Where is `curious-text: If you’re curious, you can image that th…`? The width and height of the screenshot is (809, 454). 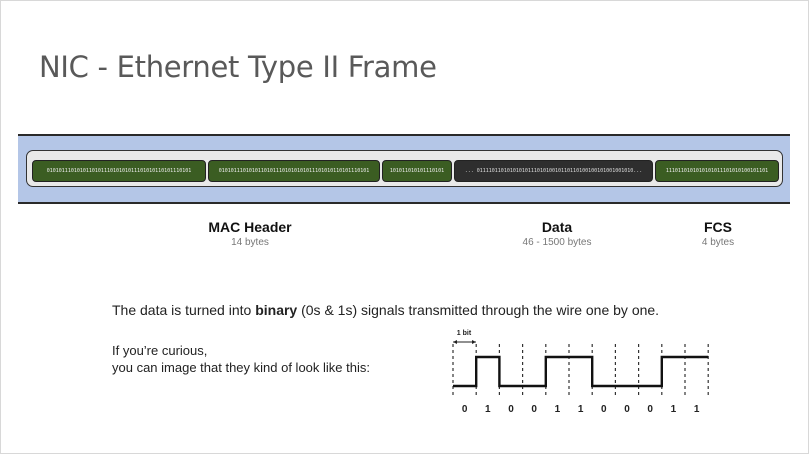
curious-text: If you’re curious, you can image that th… is located at coordinates (241, 359).